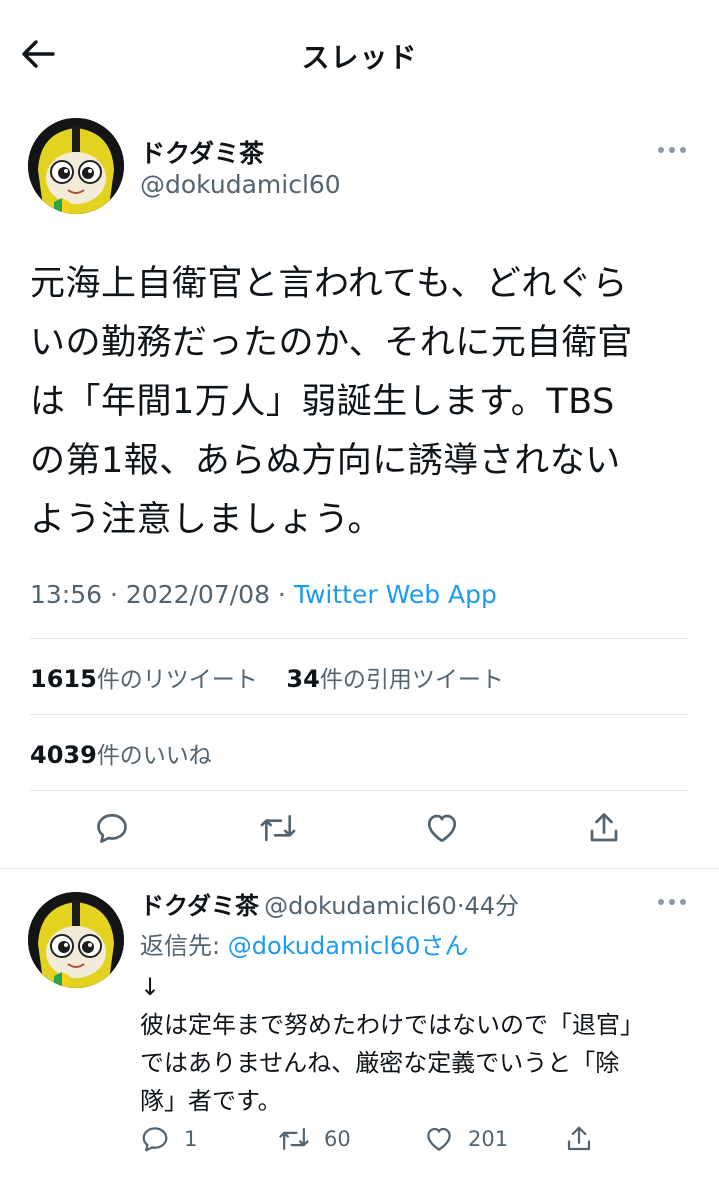 The width and height of the screenshot is (719, 1200). I want to click on reply-author-handle: @dokudamicl60, so click(360, 906).